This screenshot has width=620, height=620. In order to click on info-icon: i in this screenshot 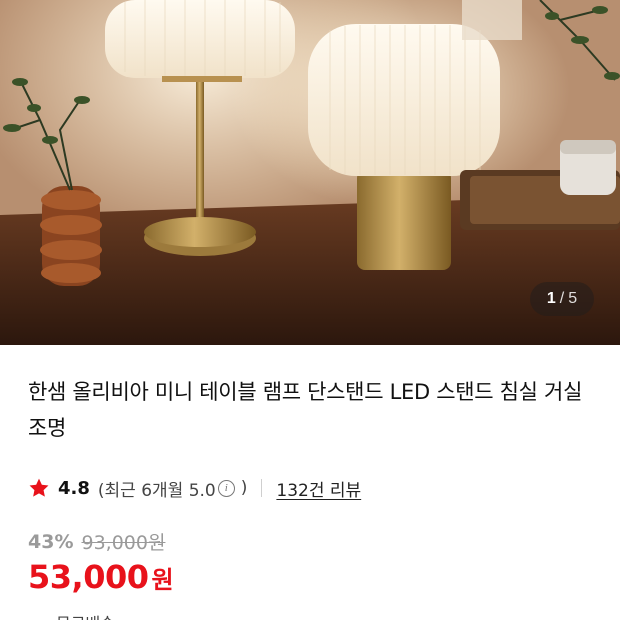, I will do `click(226, 488)`.